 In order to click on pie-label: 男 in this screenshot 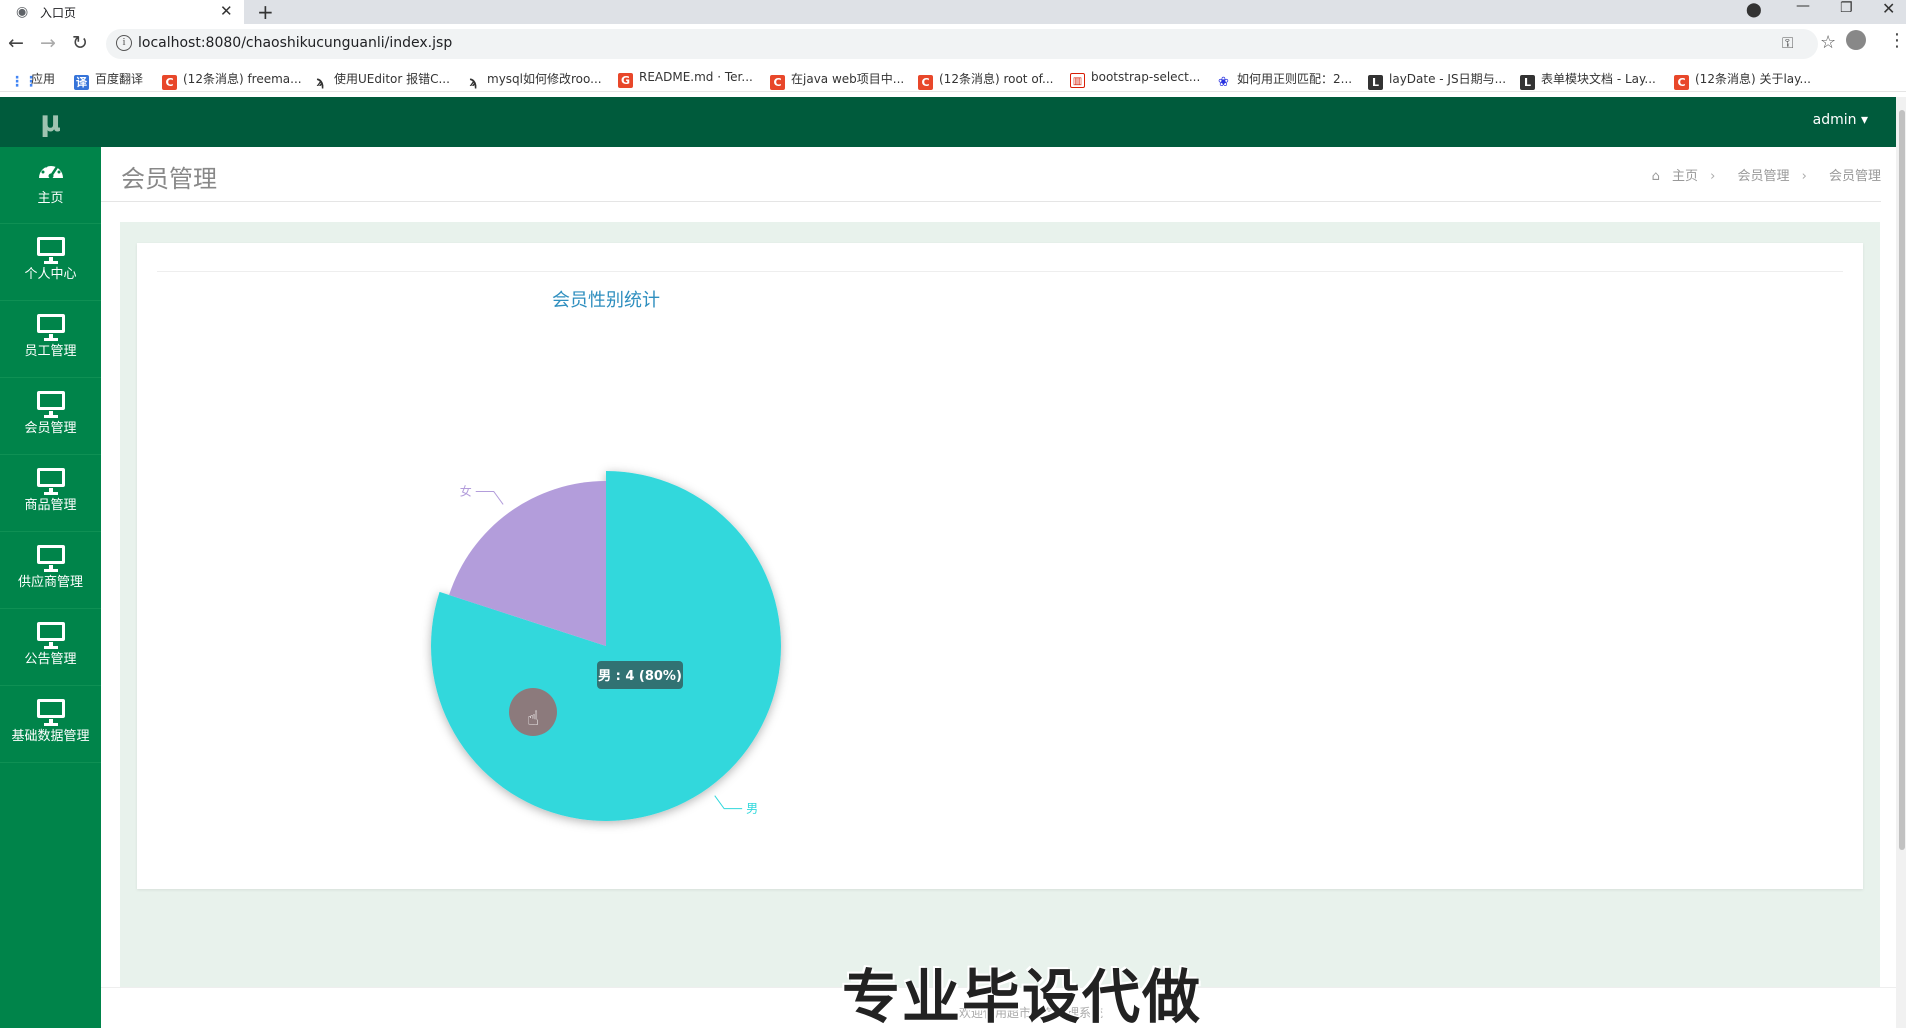, I will do `click(752, 809)`.